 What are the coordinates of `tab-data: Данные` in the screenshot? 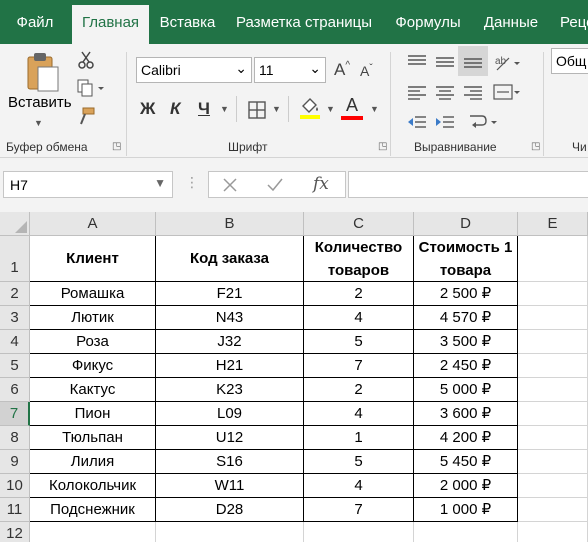 It's located at (511, 24).